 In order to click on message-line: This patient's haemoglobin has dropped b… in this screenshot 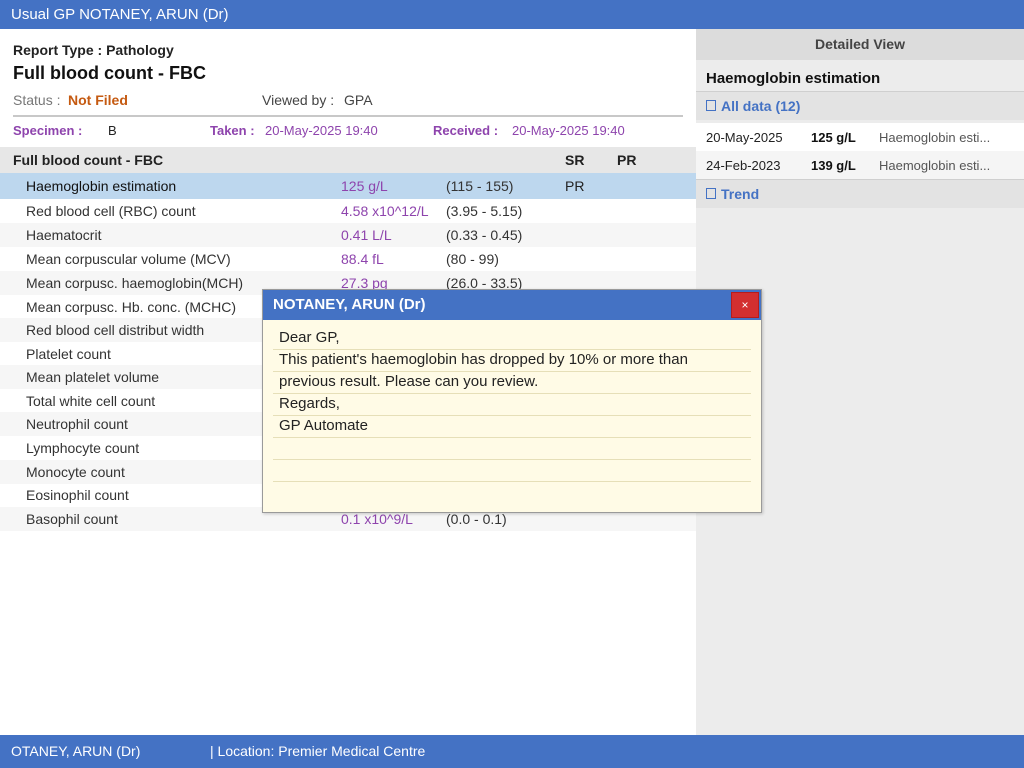, I will do `click(512, 361)`.